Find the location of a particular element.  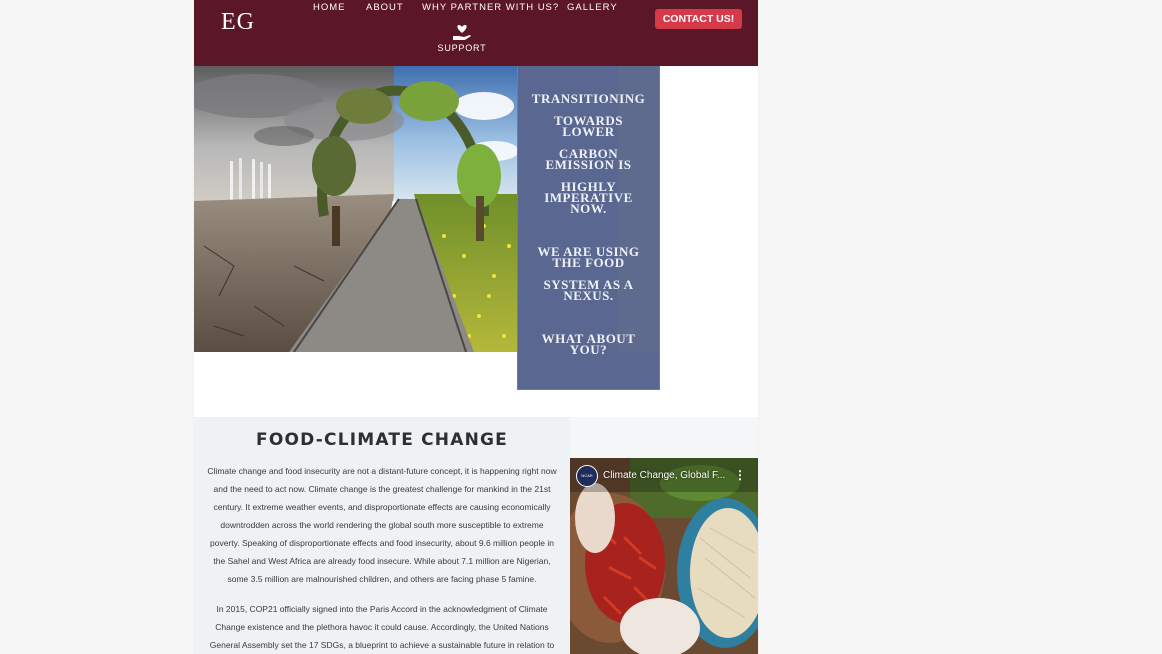

section-title: FOOD-CLIMATE CHANGE is located at coordinates (382, 440).